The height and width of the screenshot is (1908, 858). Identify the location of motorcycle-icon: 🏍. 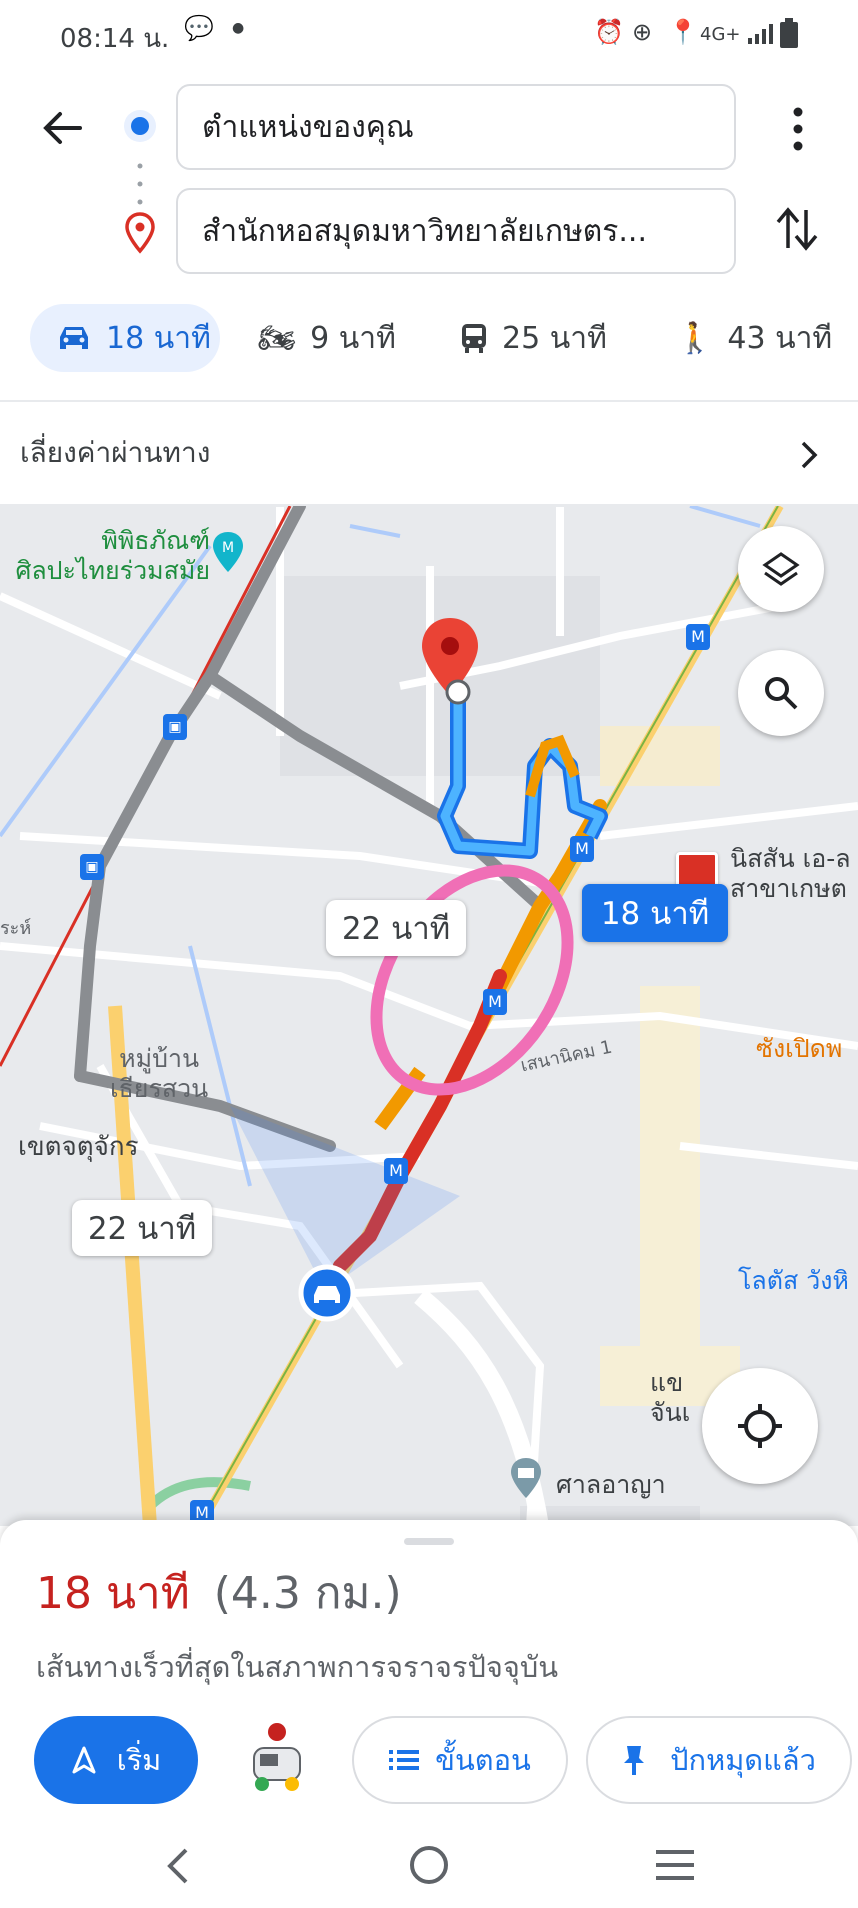
(277, 338).